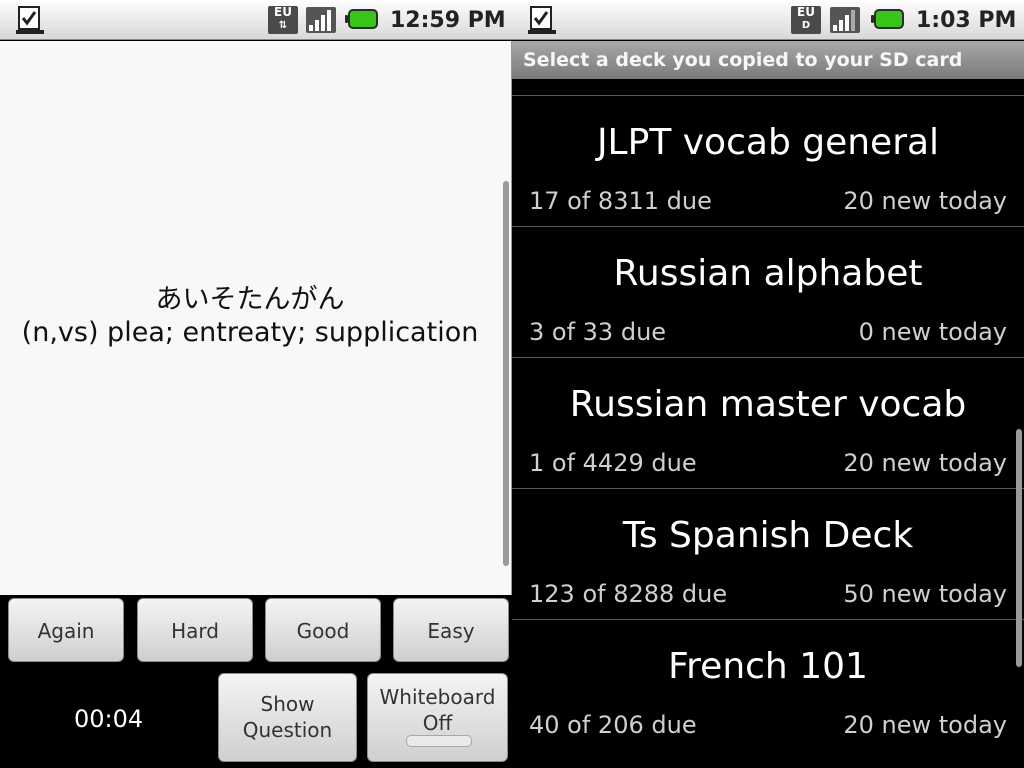  What do you see at coordinates (768, 20) in the screenshot?
I see `status-bar: EU D 1:03 PM` at bounding box center [768, 20].